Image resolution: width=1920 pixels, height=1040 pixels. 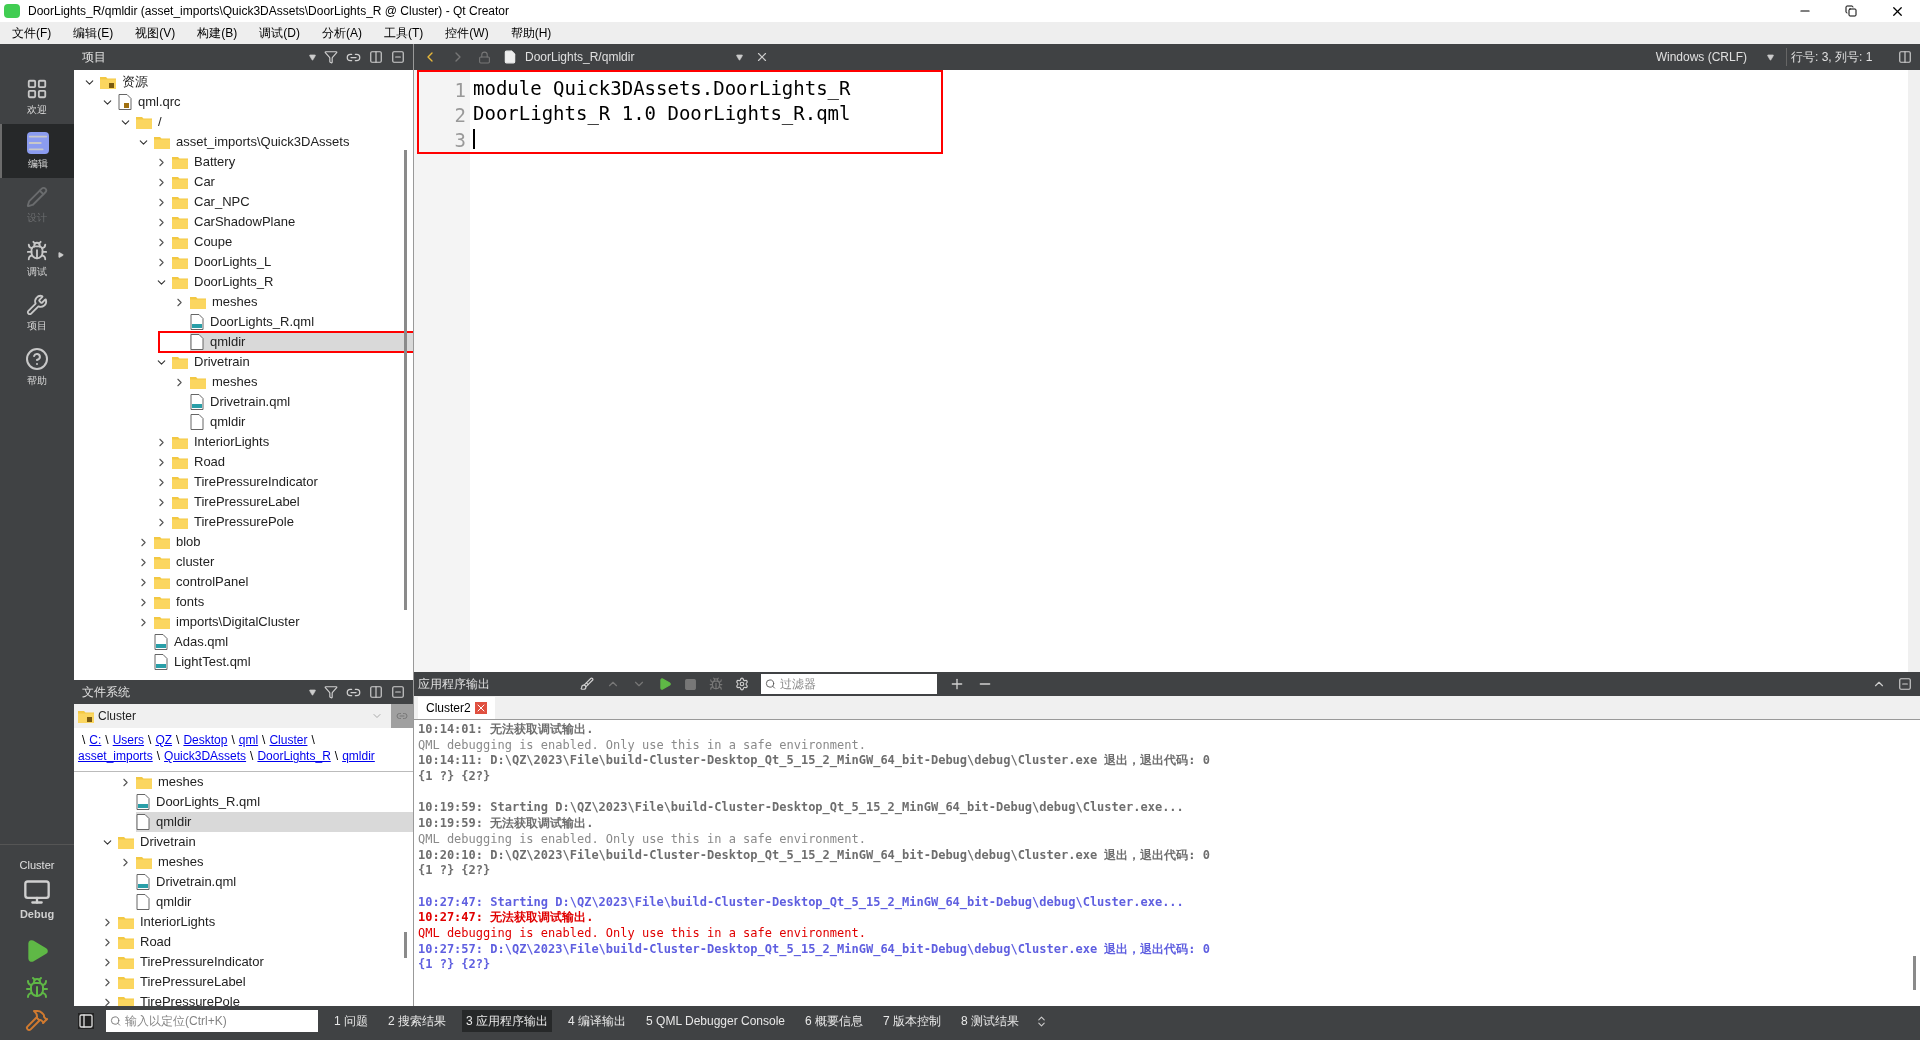 What do you see at coordinates (153, 102) in the screenshot?
I see `tree-item: qml.qrc` at bounding box center [153, 102].